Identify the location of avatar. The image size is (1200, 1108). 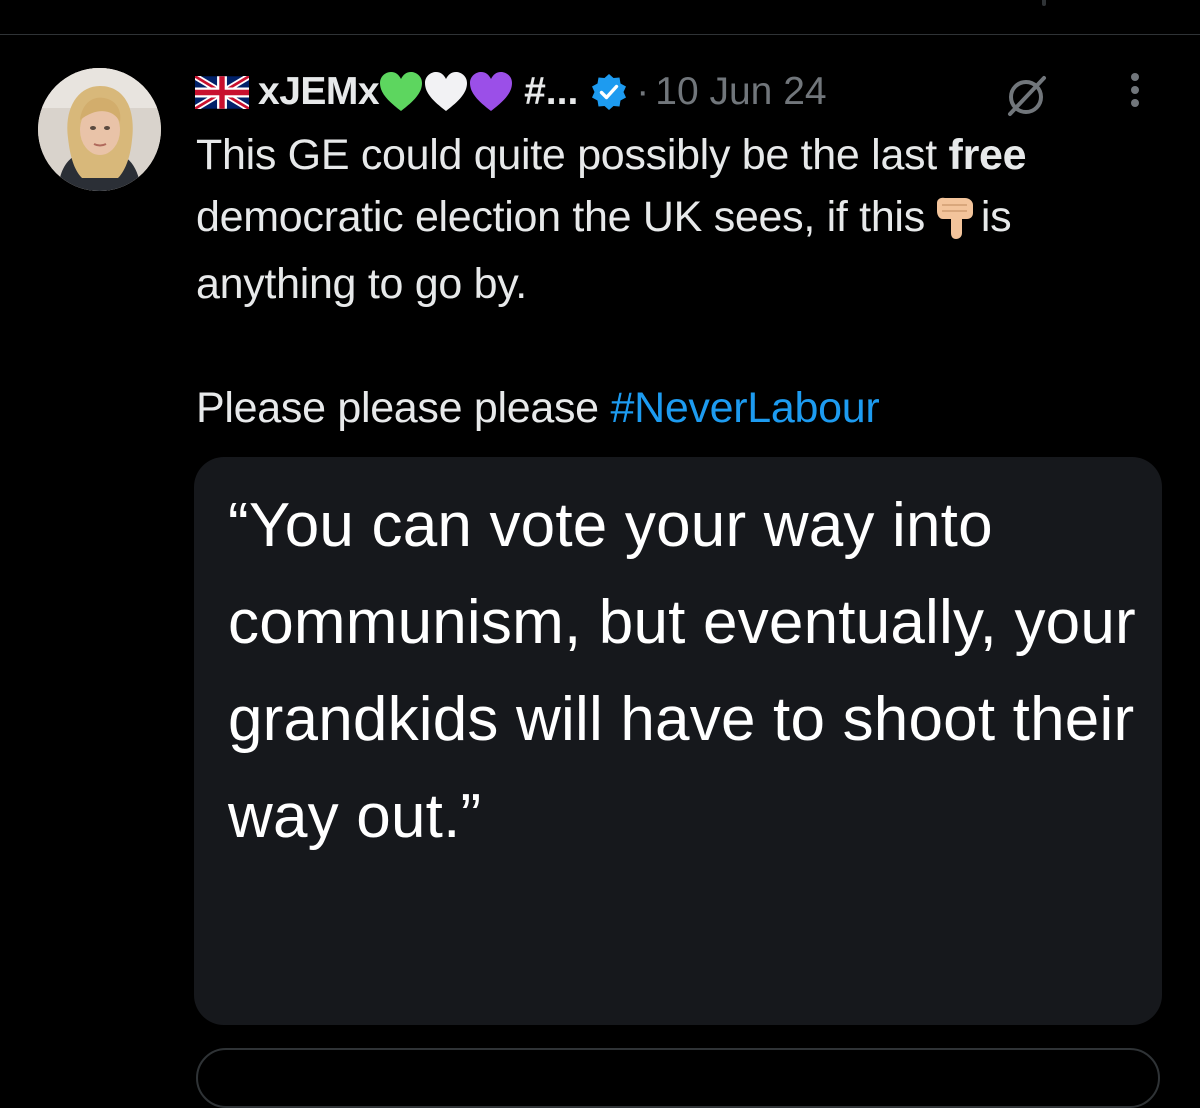
(99, 129).